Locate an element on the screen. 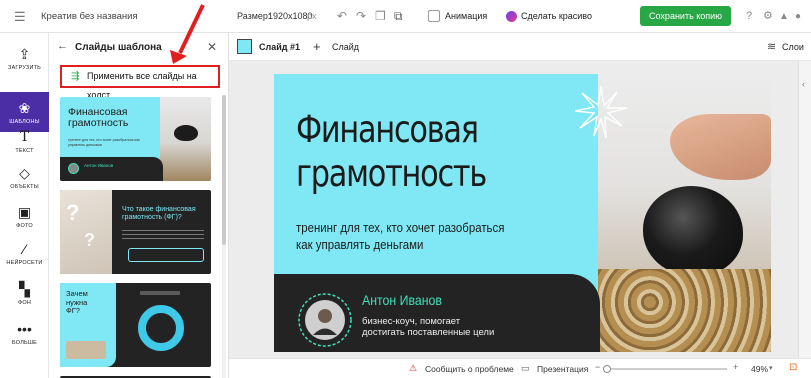 The image size is (811, 378). thumb-1-title: Финансовая грамотность is located at coordinates (98, 117).